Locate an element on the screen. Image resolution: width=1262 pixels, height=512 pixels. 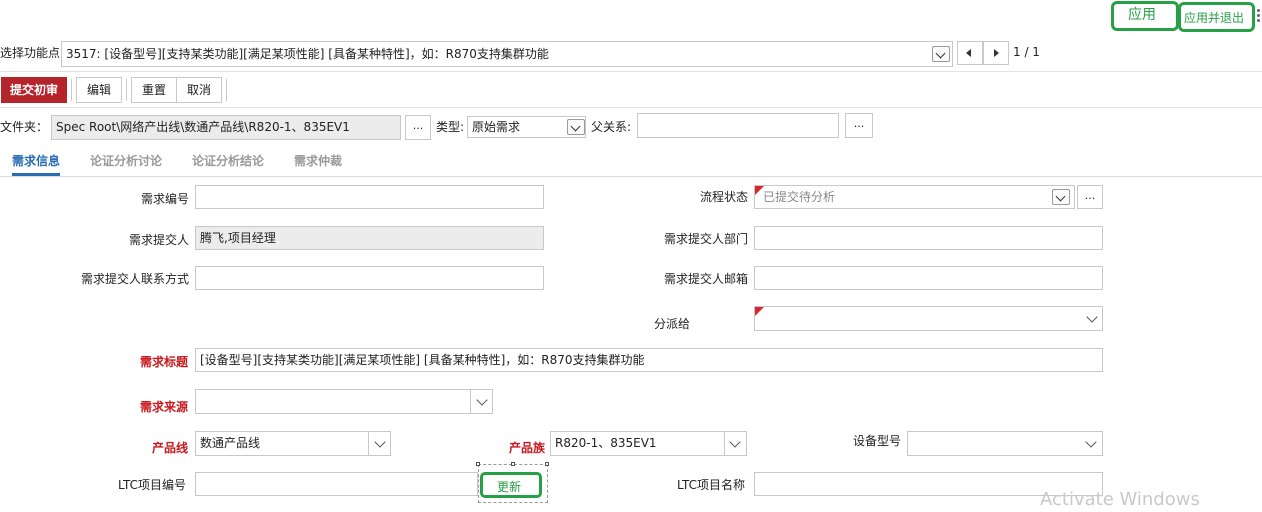
submitter-contact-label: 需求提交人联系方式 is located at coordinates (135, 279).